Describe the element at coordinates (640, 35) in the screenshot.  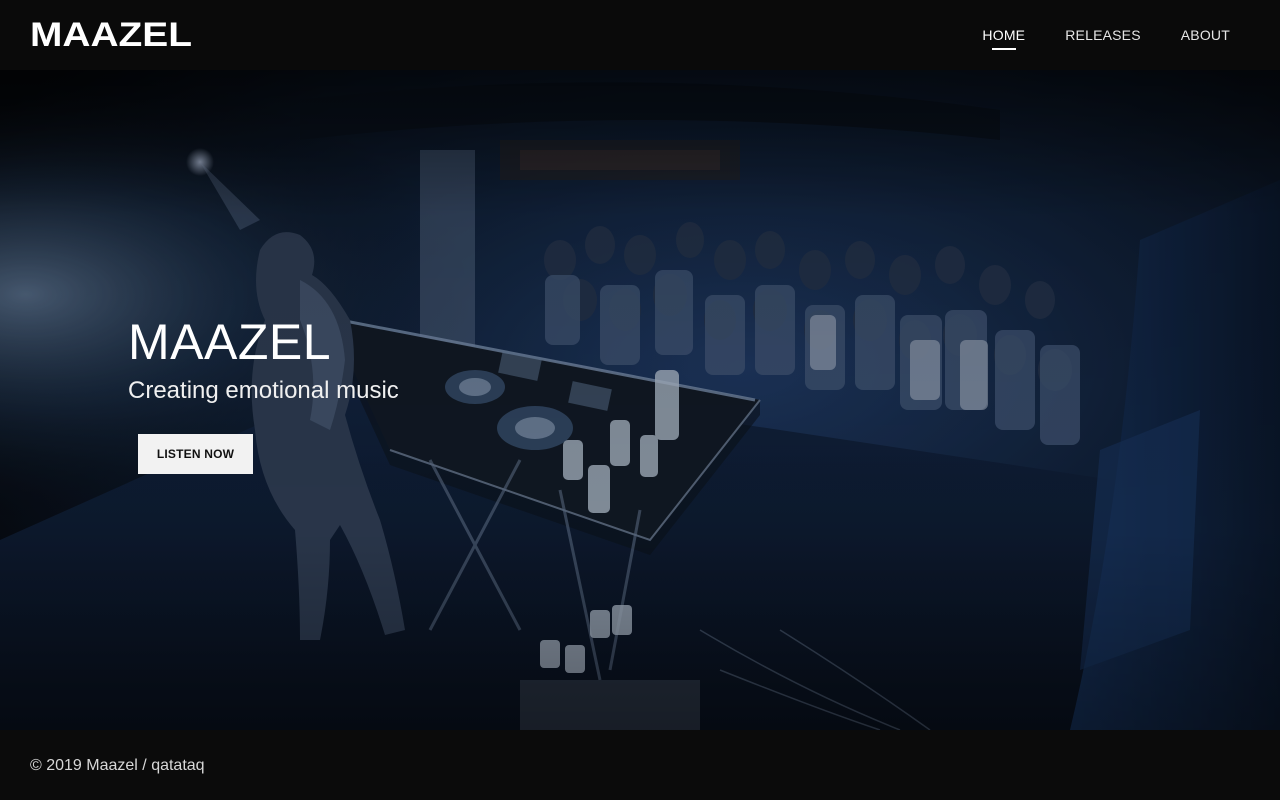
I see `site-header: MAAZEL HOME RELEASES ABOUT` at that location.